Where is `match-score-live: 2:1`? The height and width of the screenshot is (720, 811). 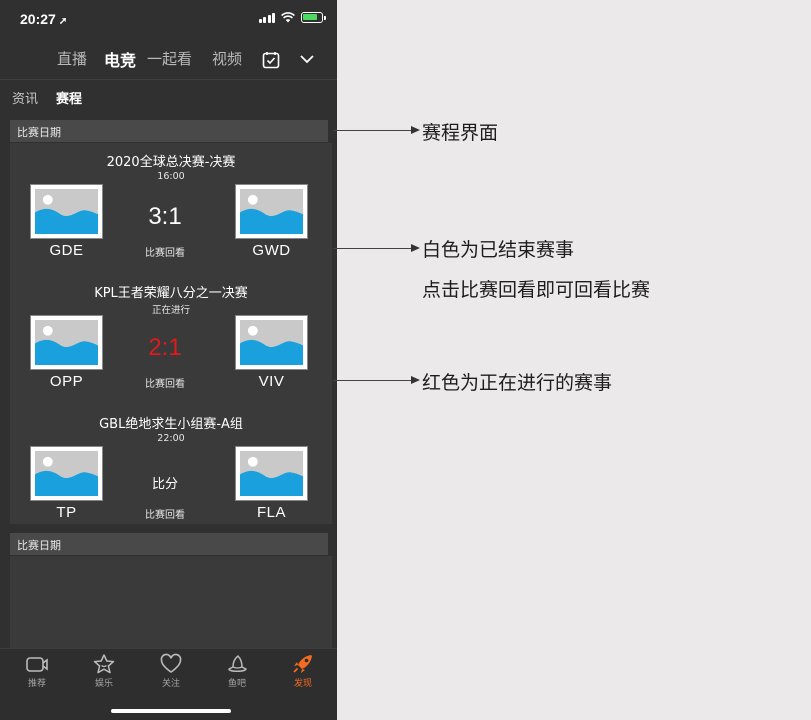
match-score-live: 2:1 is located at coordinates (165, 347).